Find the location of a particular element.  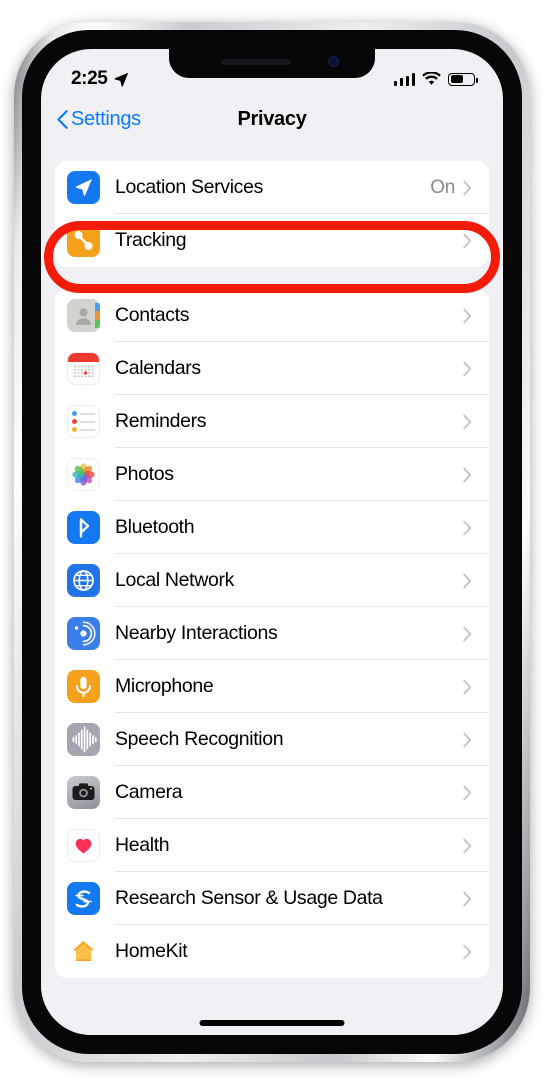

settings-row-label: Calendars is located at coordinates (158, 368).